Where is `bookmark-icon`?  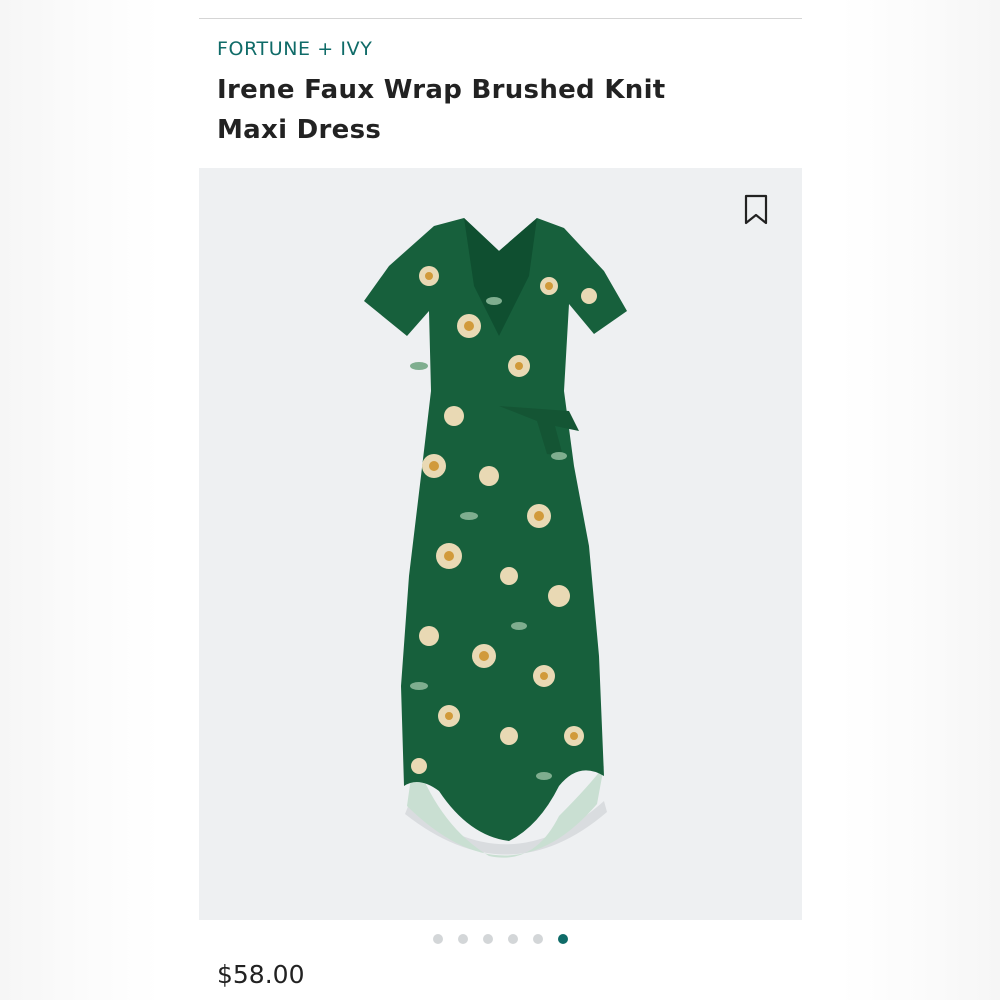 bookmark-icon is located at coordinates (756, 210).